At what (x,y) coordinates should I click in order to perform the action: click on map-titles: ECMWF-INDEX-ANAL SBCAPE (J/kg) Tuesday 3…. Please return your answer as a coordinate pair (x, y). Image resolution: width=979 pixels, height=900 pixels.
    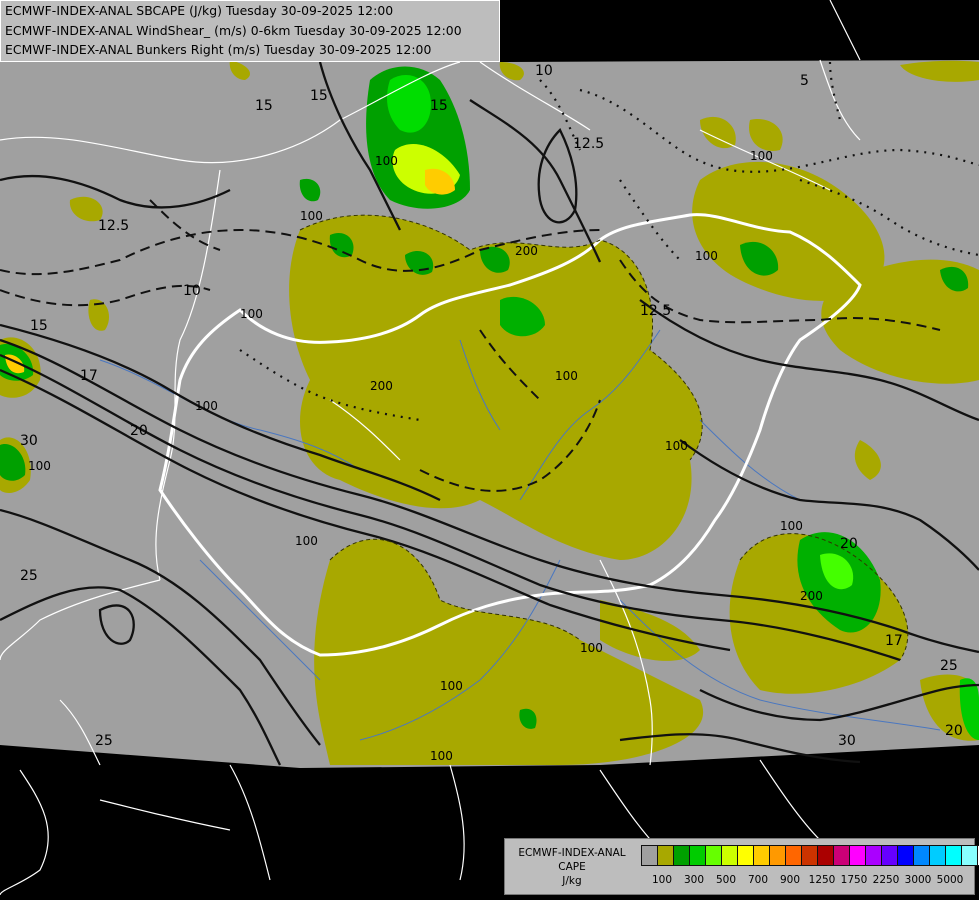
    Looking at the image, I should click on (250, 31).